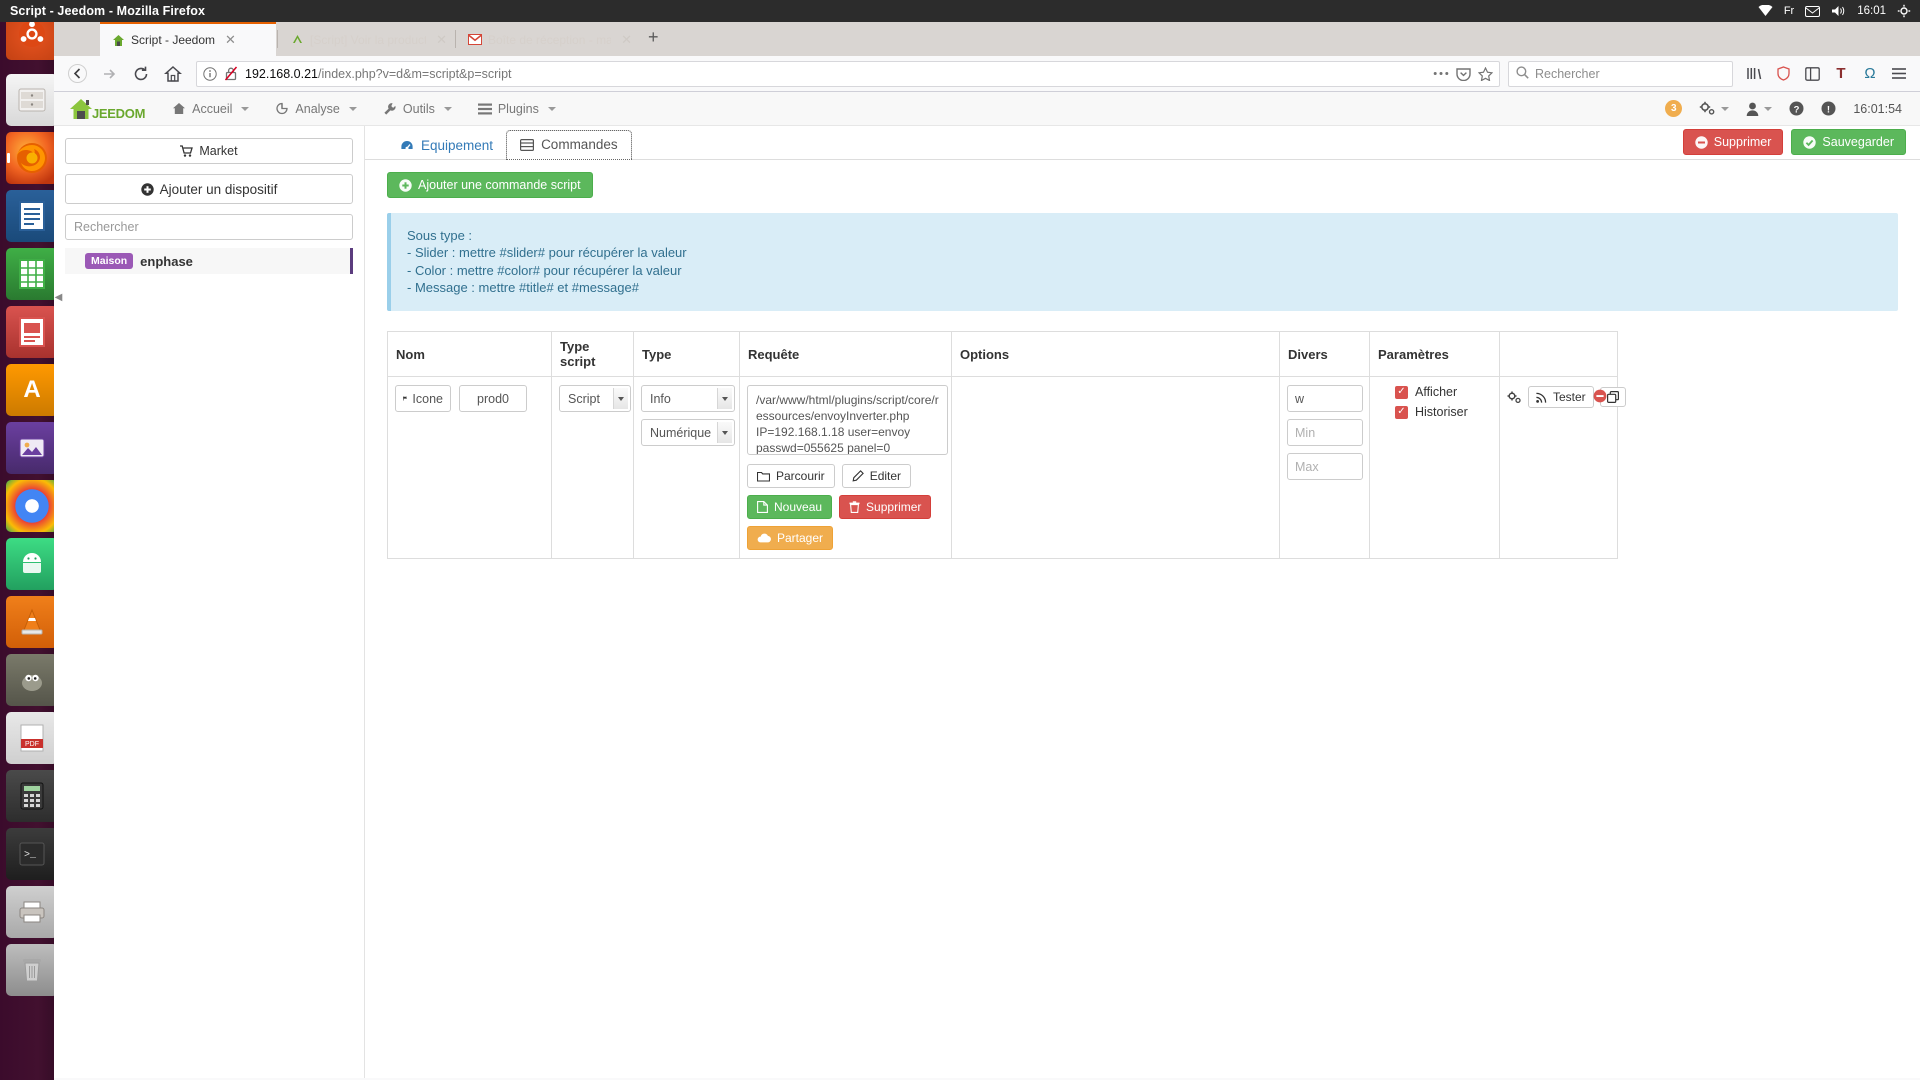 This screenshot has width=1920, height=1080. I want to click on launcher-amazon: A, so click(32, 390).